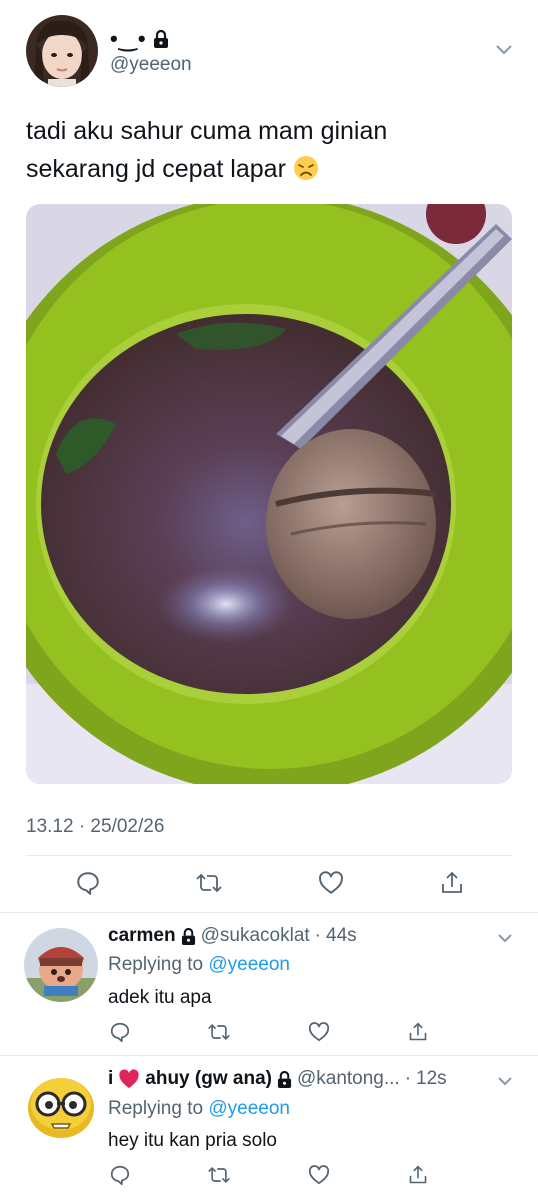 The width and height of the screenshot is (538, 1200). I want to click on reply-display-name: carmen, so click(142, 936).